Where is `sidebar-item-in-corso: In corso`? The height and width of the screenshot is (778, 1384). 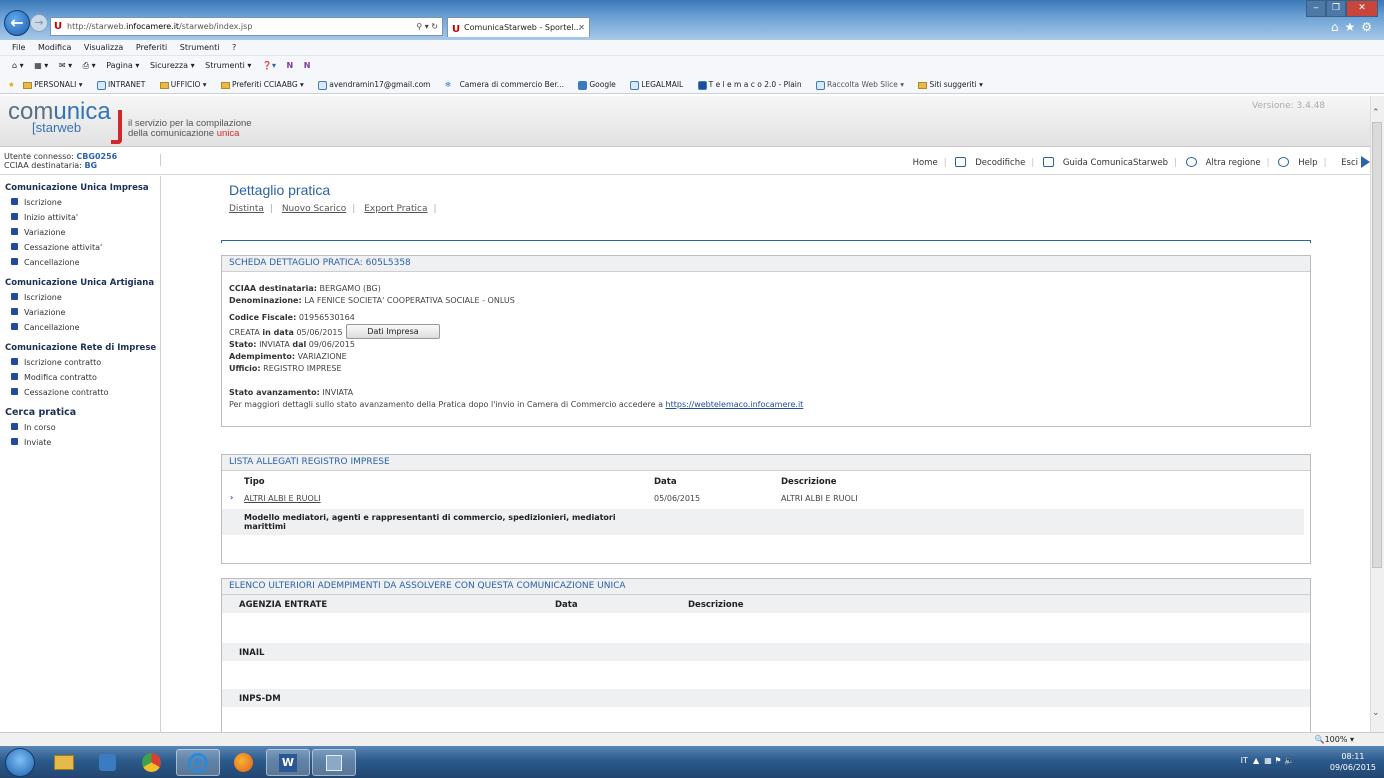
sidebar-item-in-corso: In corso is located at coordinates (33, 427).